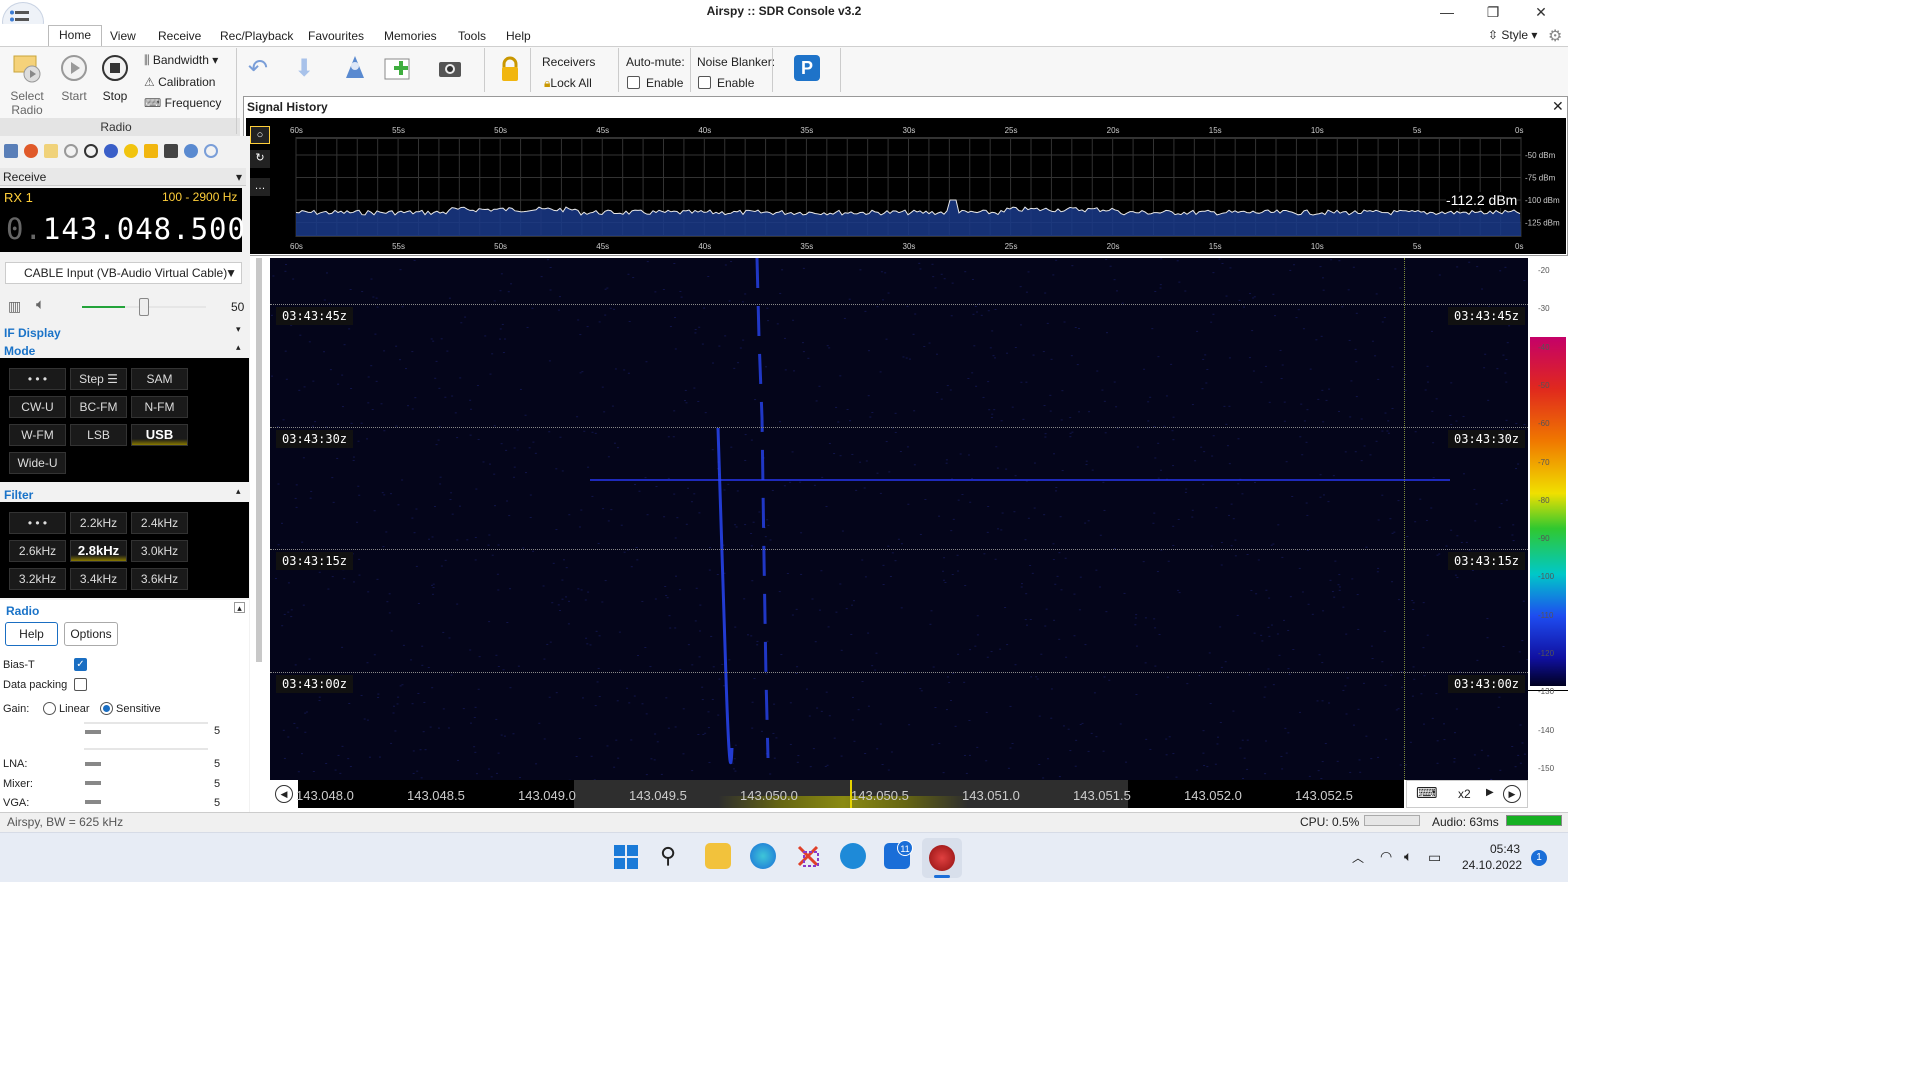  I want to click on speaker-icon: 🔈︎, so click(40, 304).